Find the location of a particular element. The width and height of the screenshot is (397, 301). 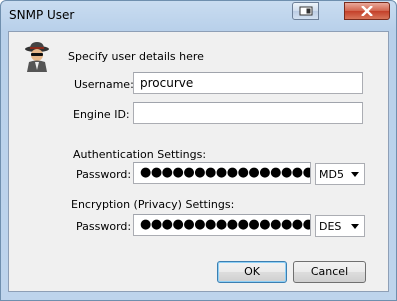

ok-button: OK is located at coordinates (252, 272).